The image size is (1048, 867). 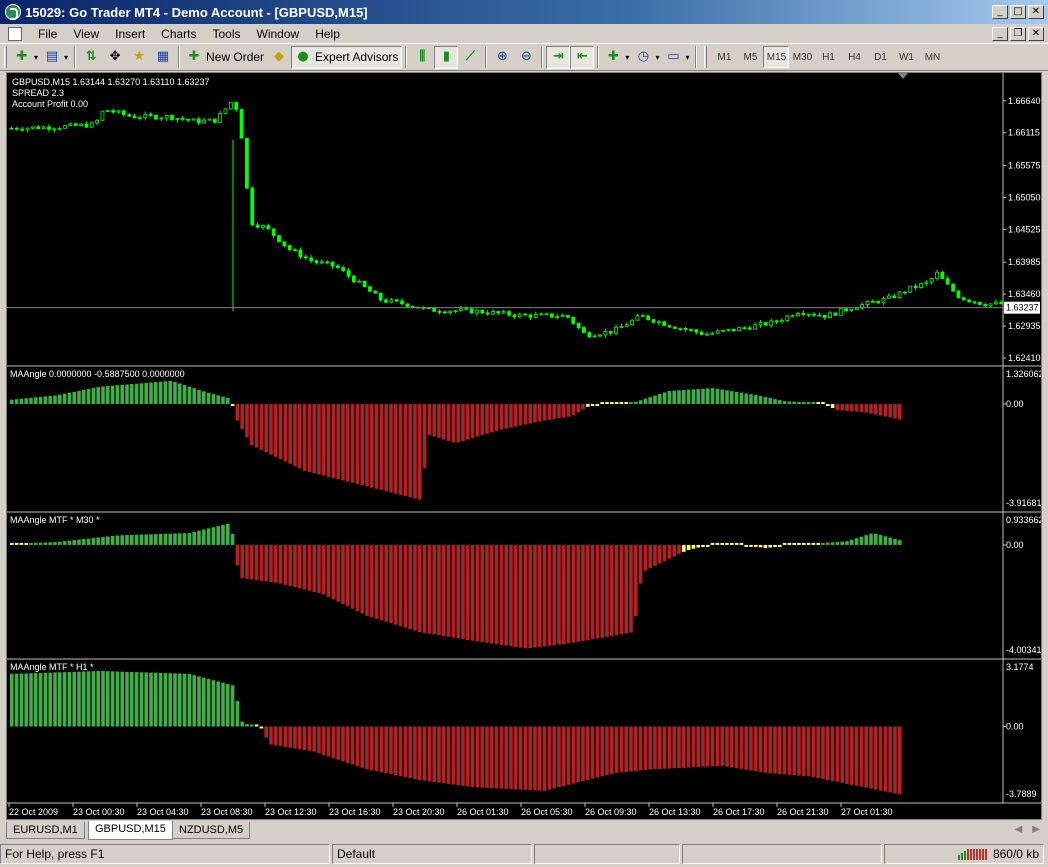 I want to click on indicators-button: ✚ ▾, so click(x=617, y=57).